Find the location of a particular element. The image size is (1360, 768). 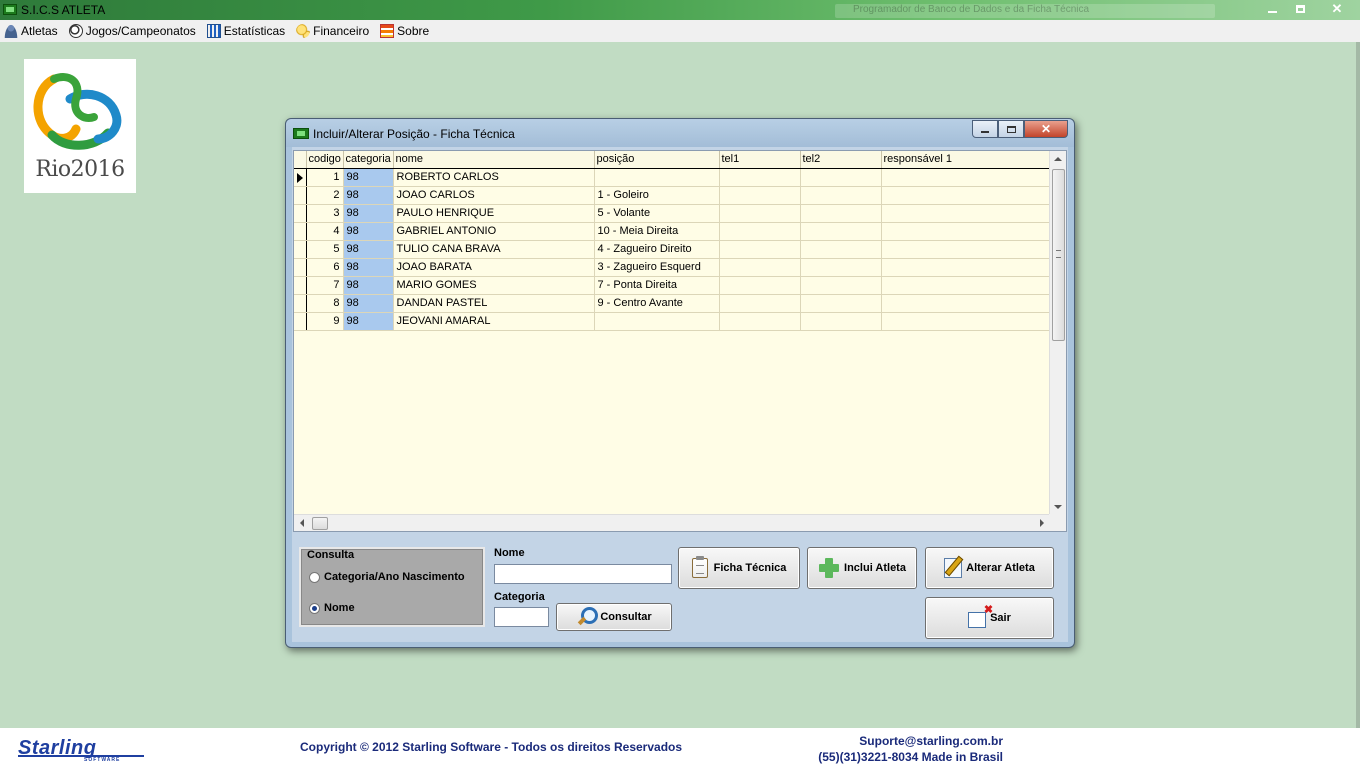

nome-input-box is located at coordinates (583, 574).